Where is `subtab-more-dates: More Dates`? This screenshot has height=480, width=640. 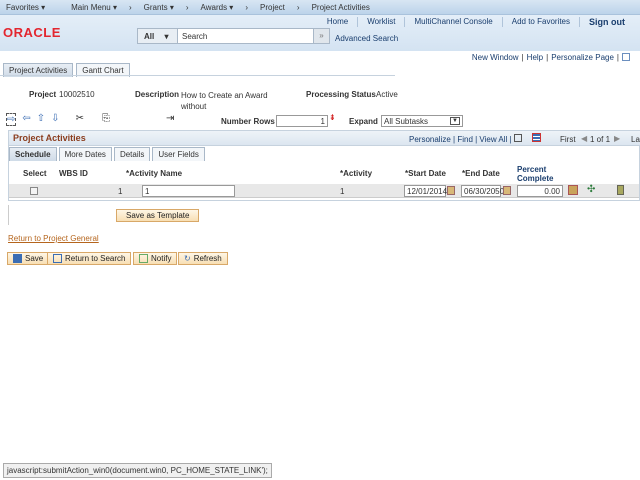
subtab-more-dates: More Dates is located at coordinates (85, 154).